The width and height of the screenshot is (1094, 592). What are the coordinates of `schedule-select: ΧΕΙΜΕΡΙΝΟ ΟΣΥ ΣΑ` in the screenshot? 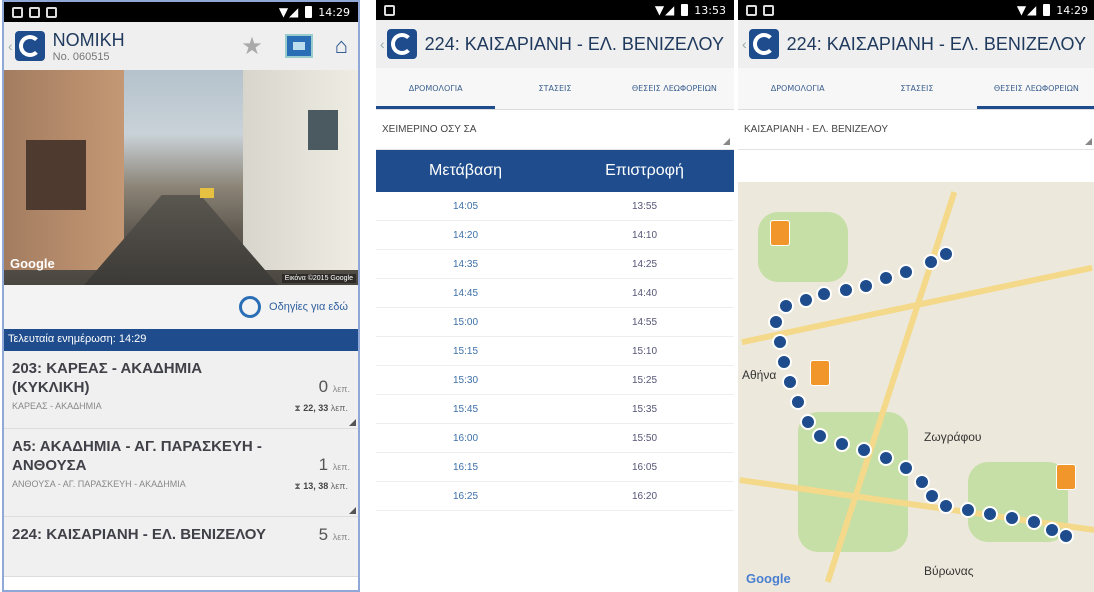 It's located at (555, 130).